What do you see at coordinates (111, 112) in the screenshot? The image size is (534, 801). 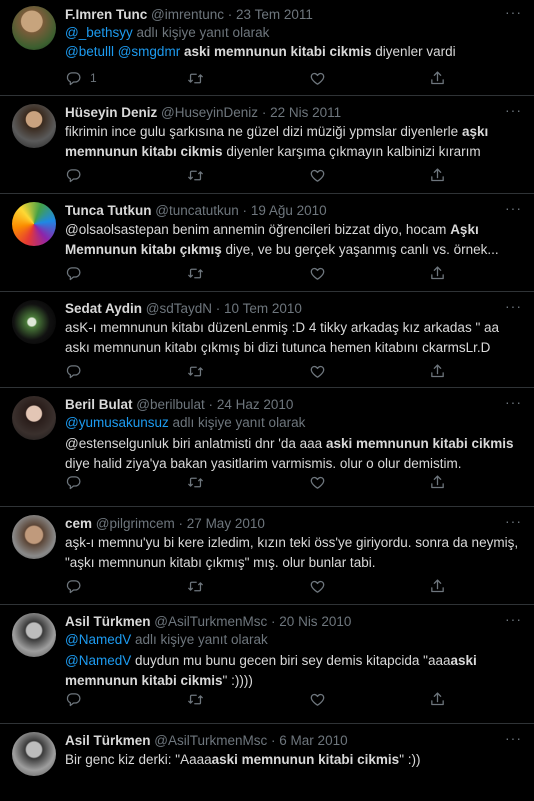 I see `author-name: Hüseyin Deniz` at bounding box center [111, 112].